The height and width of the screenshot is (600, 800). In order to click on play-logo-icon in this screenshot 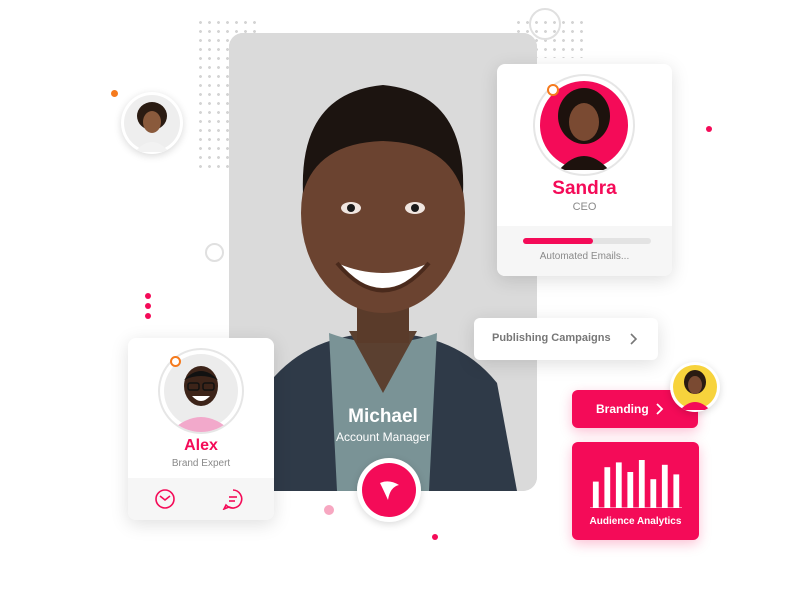, I will do `click(389, 490)`.